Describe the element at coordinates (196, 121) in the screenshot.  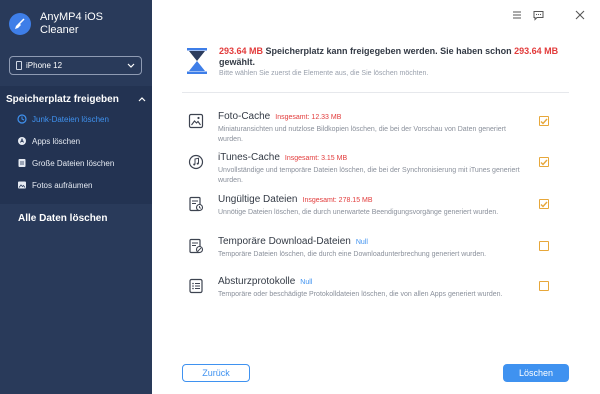
I see `photo-icon` at that location.